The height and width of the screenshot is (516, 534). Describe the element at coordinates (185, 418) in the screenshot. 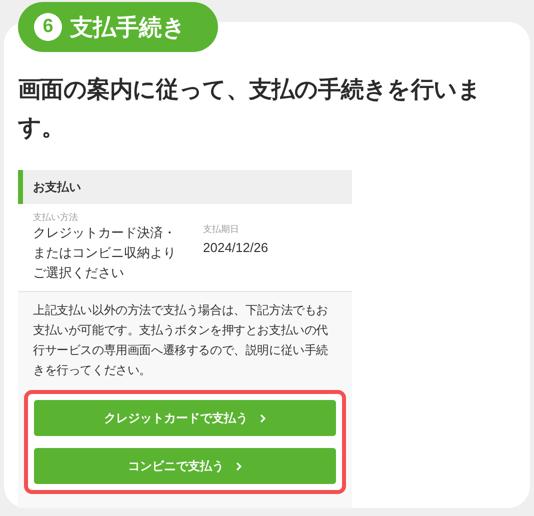

I see `pay-button: クレジットカードで支払う` at that location.